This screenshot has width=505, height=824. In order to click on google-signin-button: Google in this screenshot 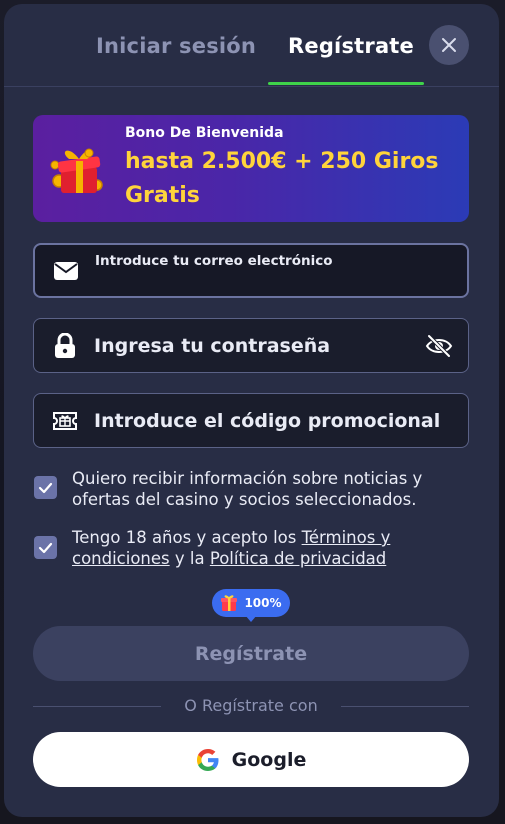, I will do `click(251, 759)`.